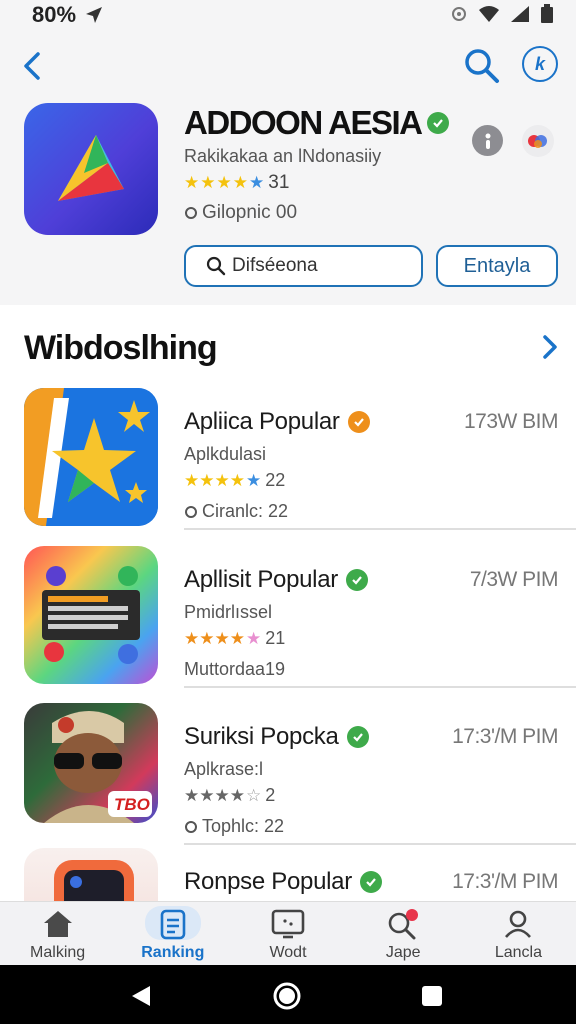 Image resolution: width=576 pixels, height=1024 pixels. I want to click on nav-label: Ranking, so click(173, 952).